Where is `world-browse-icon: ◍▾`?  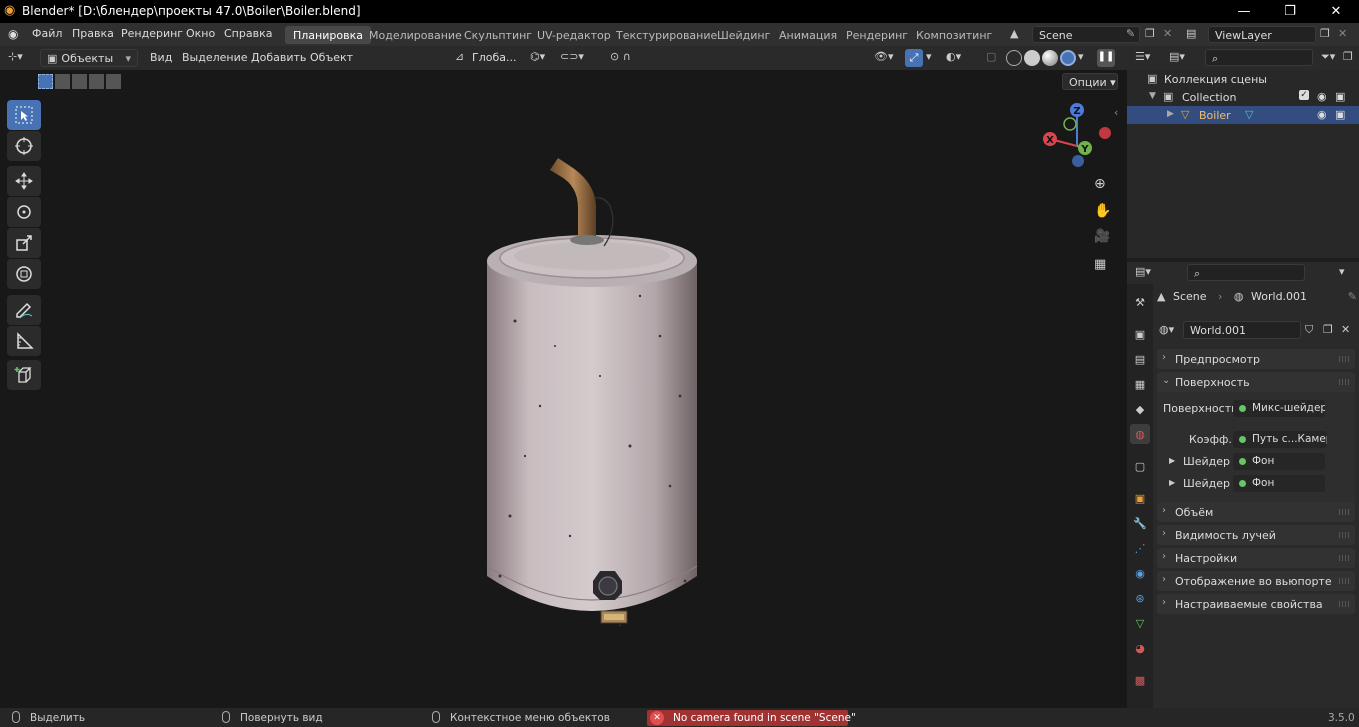
world-browse-icon: ◍▾ is located at coordinates (1166, 329).